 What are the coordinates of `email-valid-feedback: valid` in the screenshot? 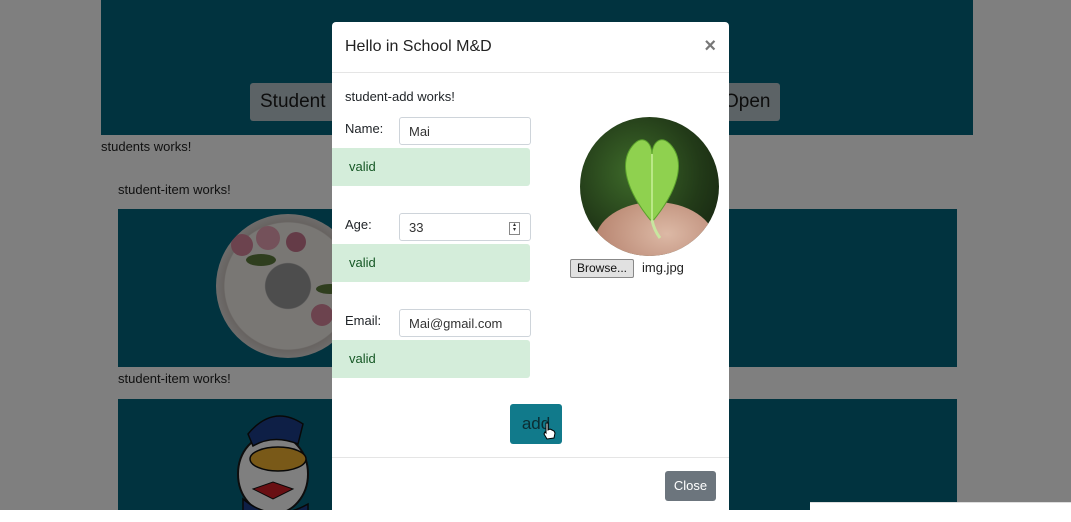 It's located at (431, 359).